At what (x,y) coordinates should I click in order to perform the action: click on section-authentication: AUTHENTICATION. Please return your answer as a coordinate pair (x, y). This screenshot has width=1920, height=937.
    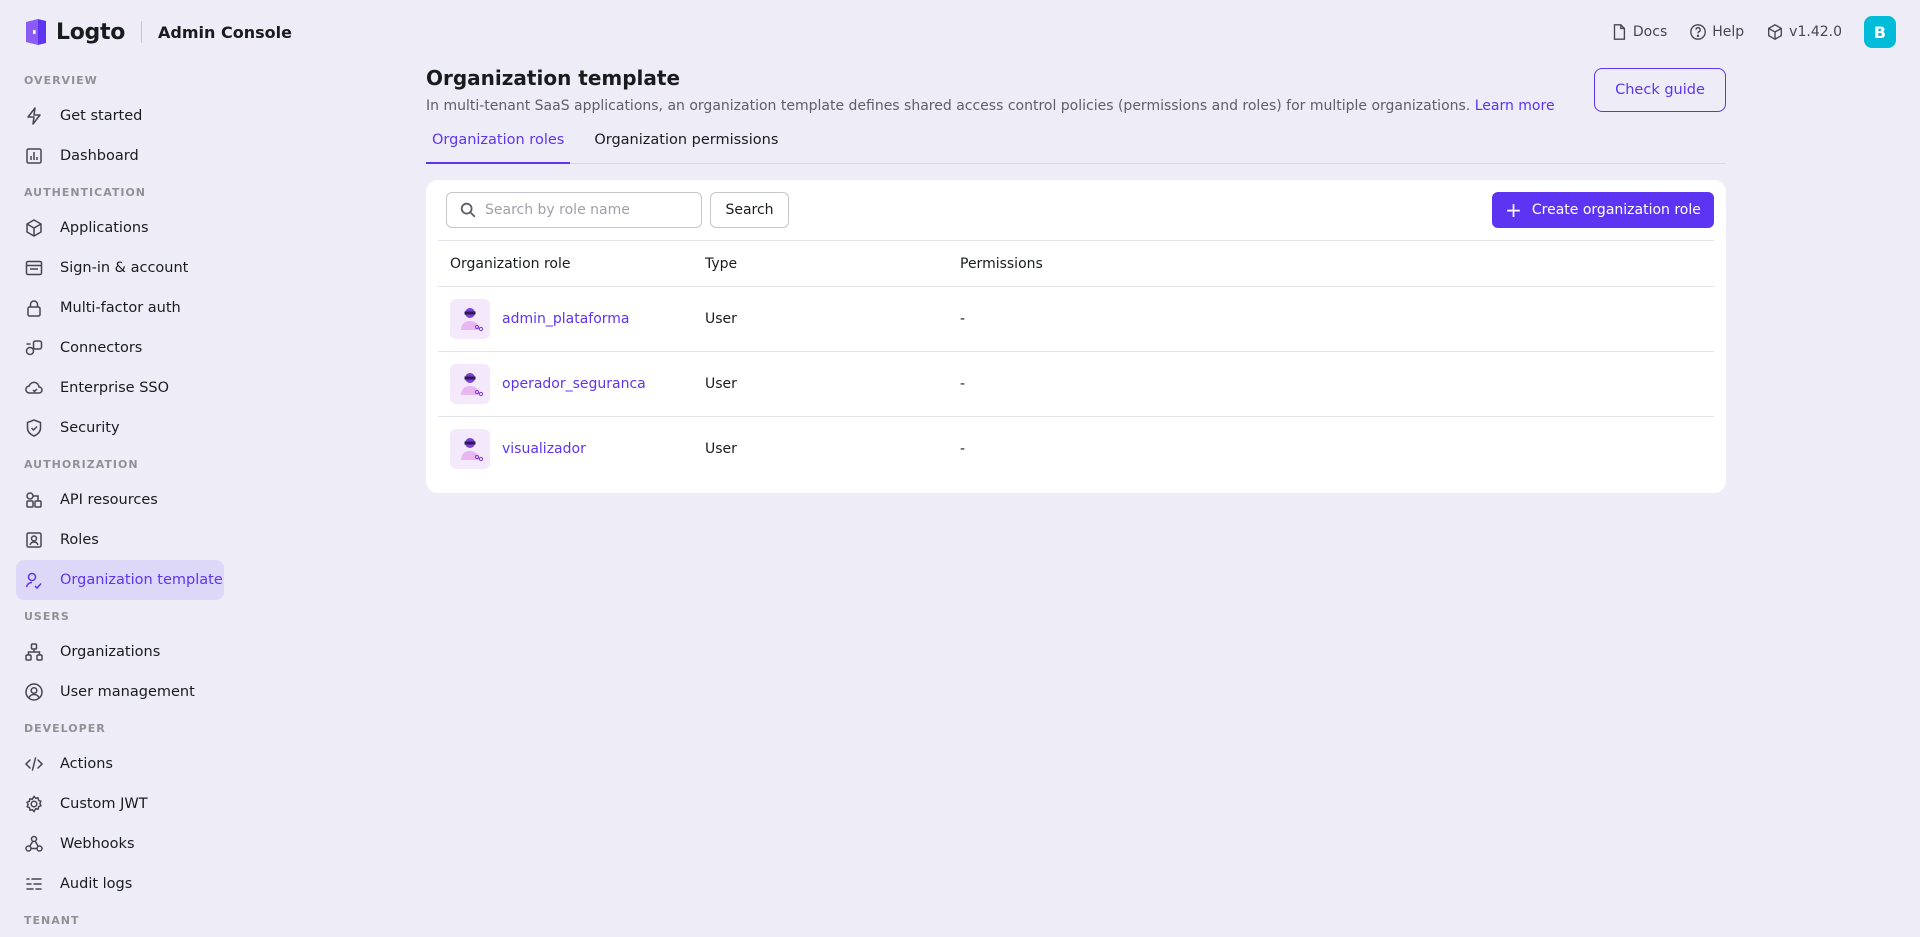
    Looking at the image, I should click on (85, 192).